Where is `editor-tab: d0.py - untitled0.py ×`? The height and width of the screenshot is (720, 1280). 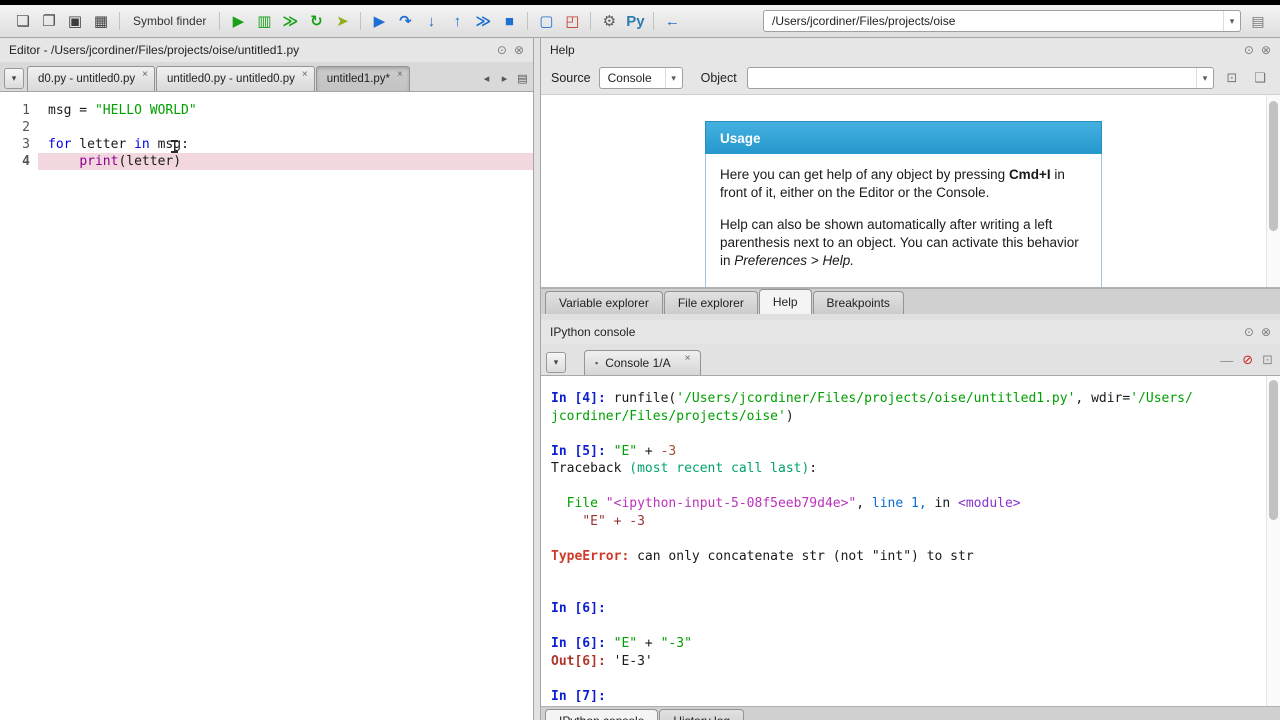
editor-tab: d0.py - untitled0.py × is located at coordinates (91, 78).